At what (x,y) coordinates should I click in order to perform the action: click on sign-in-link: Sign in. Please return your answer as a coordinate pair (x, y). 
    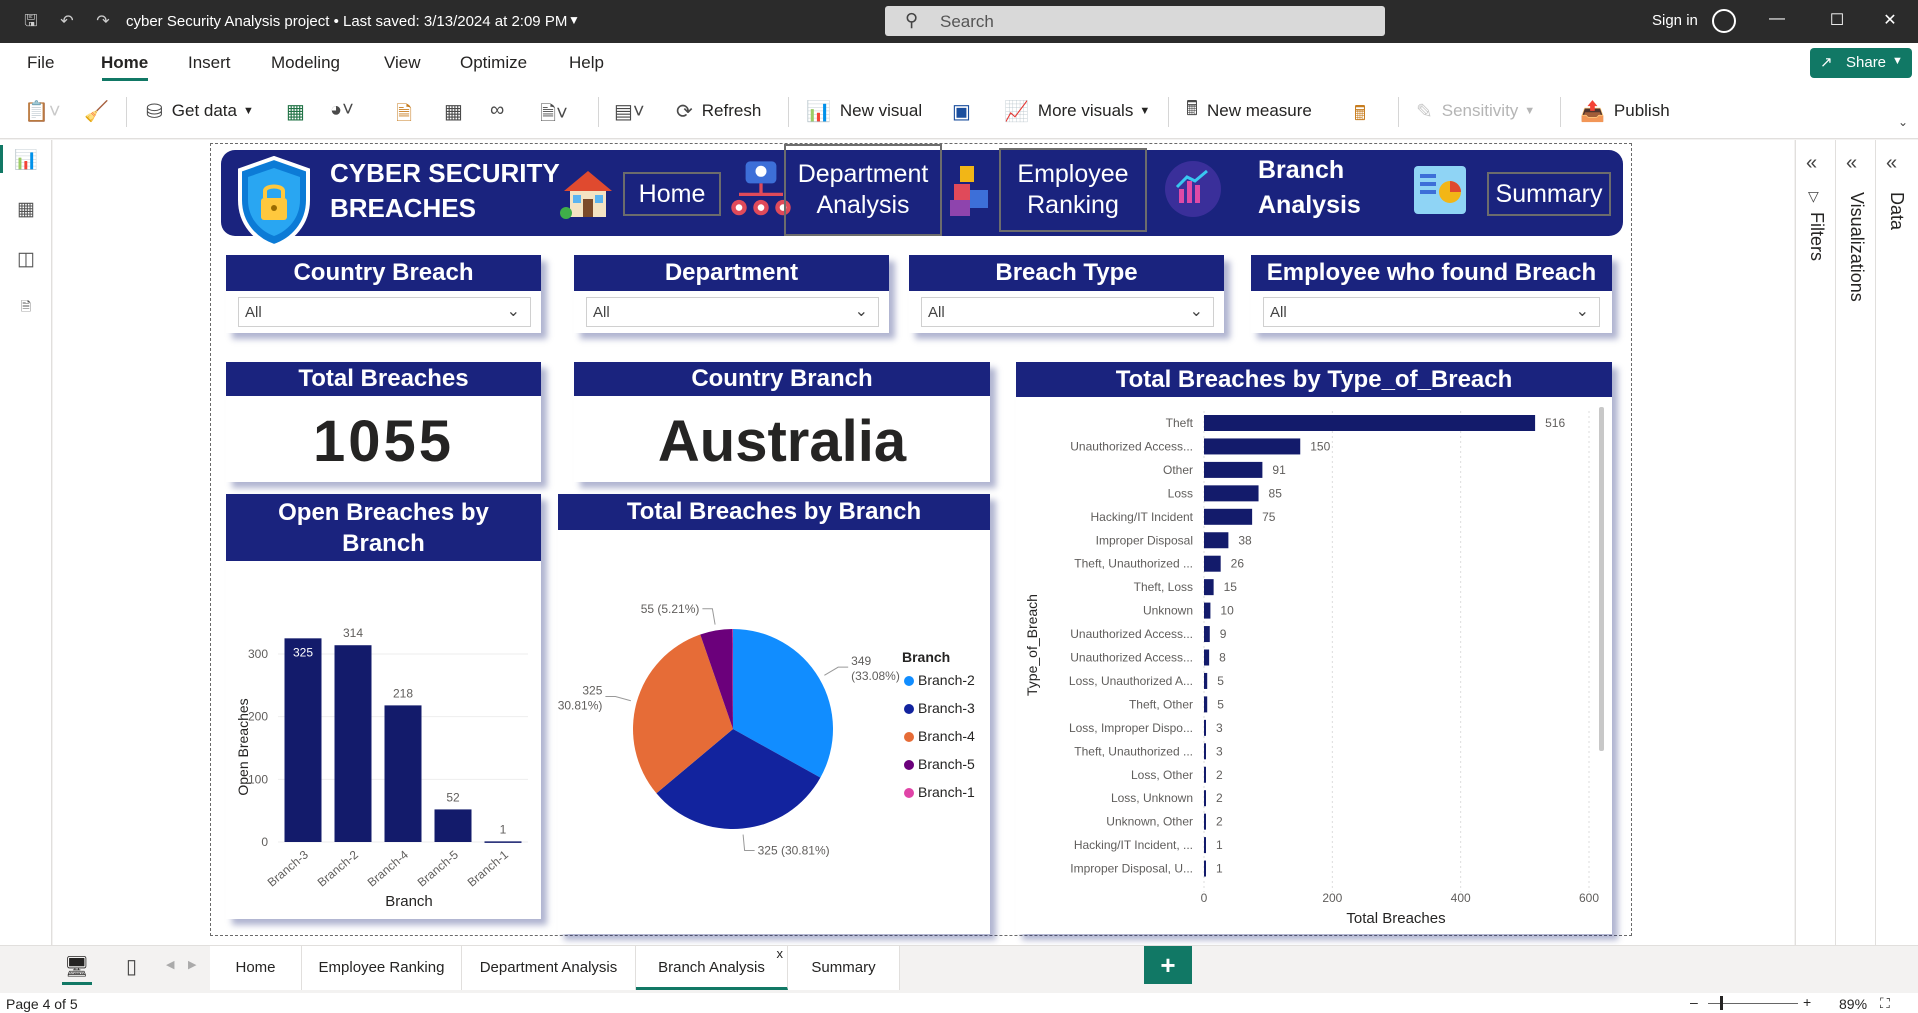
    Looking at the image, I should click on (1675, 20).